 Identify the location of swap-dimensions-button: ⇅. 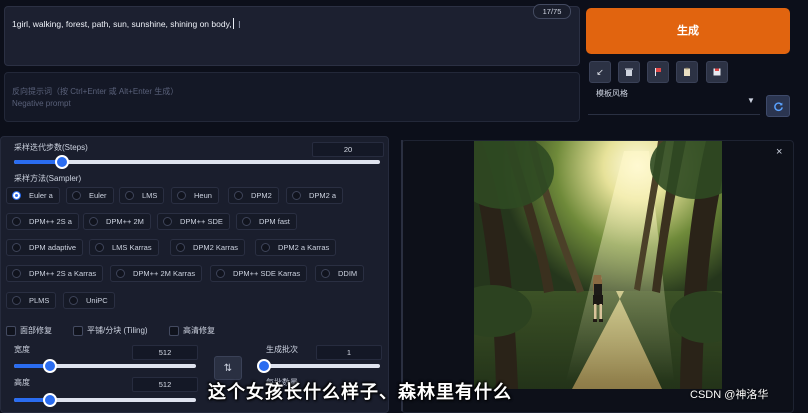
(228, 368).